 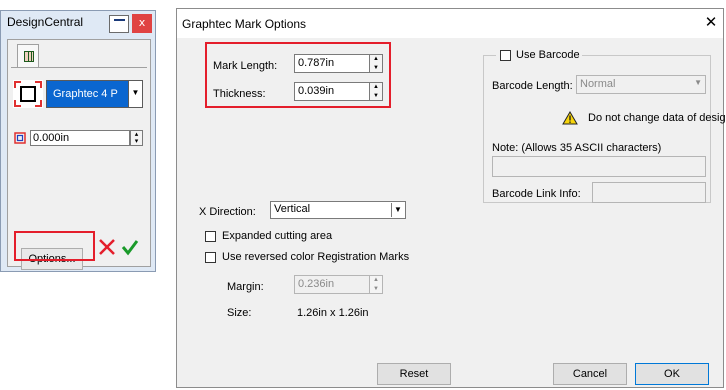 What do you see at coordinates (332, 284) in the screenshot?
I see `margin-input: 0.236in` at bounding box center [332, 284].